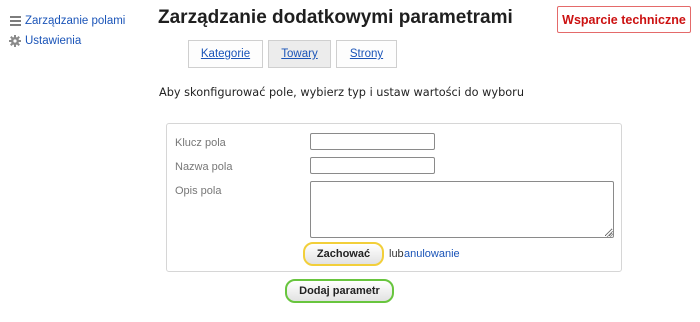 The image size is (700, 322). I want to click on field-key-input, so click(372, 141).